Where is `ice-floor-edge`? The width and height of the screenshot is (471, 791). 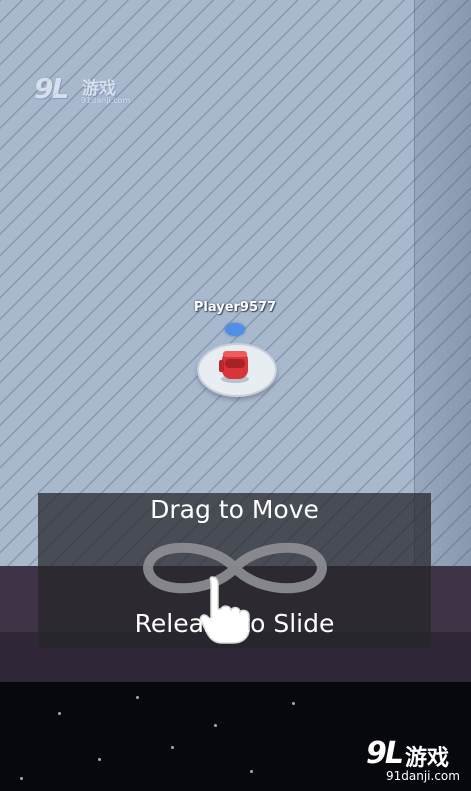 ice-floor-edge is located at coordinates (442, 283).